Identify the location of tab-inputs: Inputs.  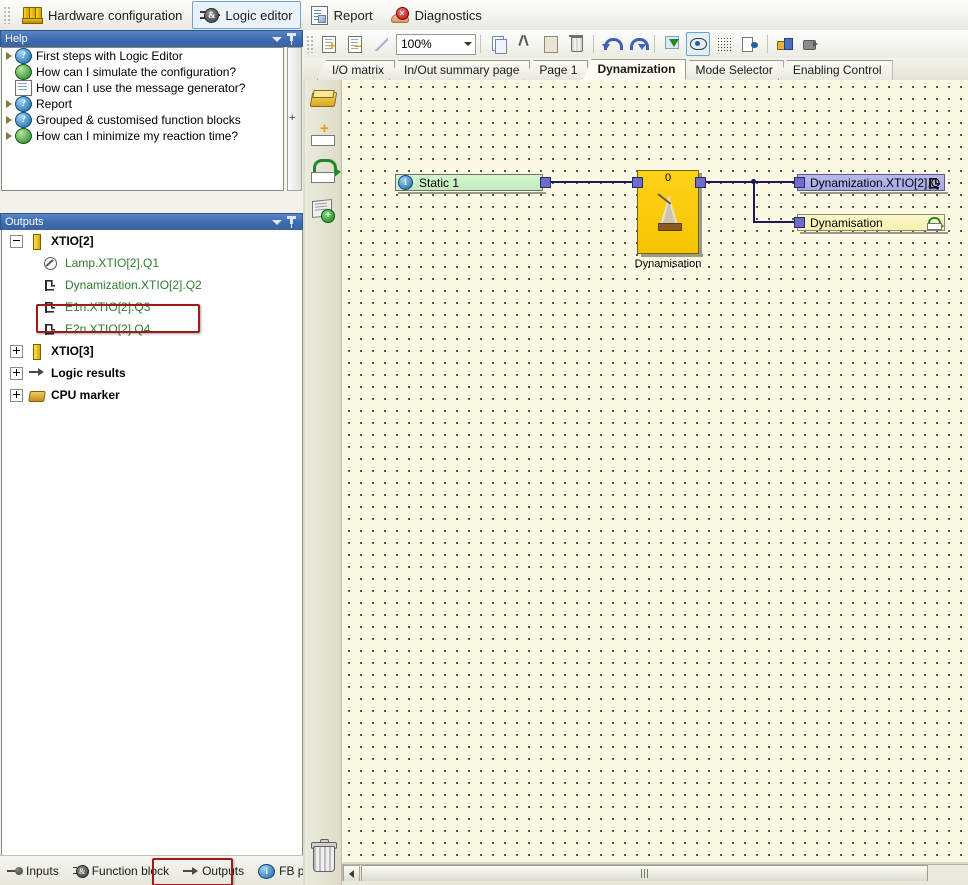
(33, 871).